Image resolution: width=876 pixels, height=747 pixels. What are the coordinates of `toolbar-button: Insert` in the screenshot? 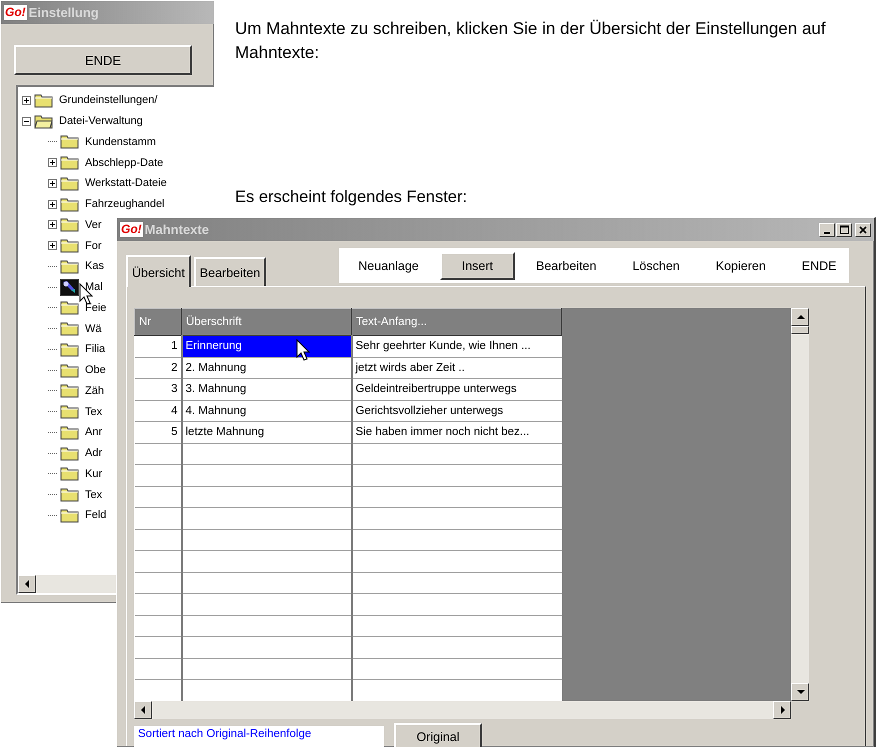 It's located at (477, 266).